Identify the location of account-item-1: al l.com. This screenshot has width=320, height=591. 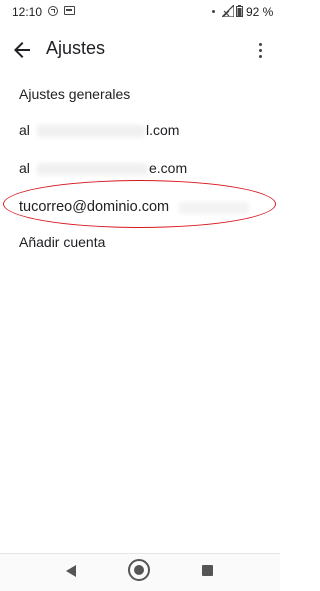
(139, 131).